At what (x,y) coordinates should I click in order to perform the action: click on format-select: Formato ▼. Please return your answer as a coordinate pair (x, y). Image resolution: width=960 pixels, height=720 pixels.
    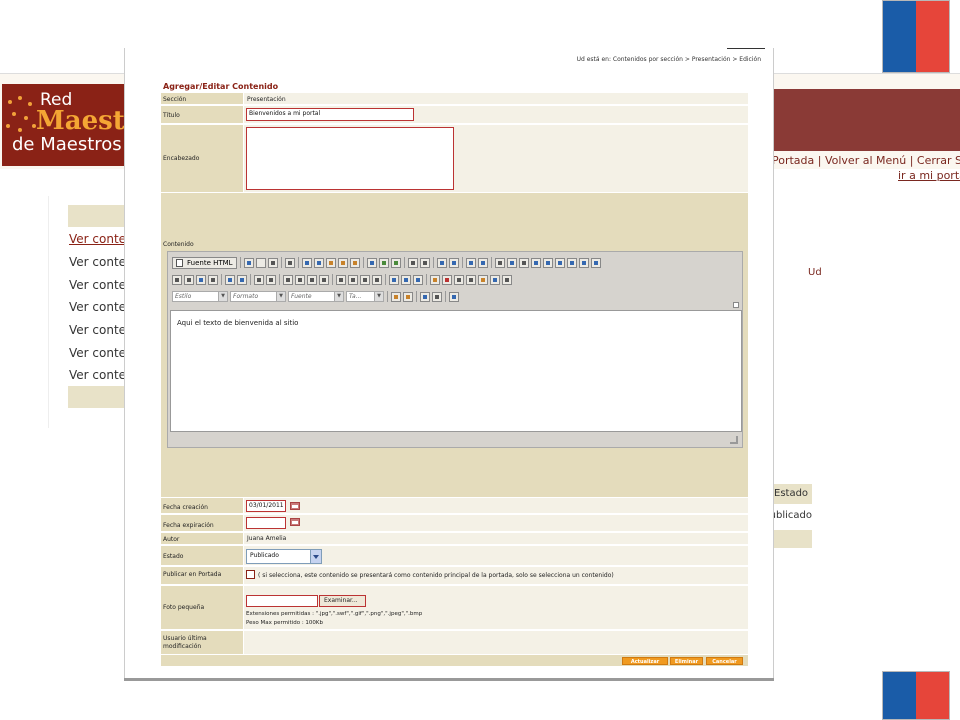
    Looking at the image, I should click on (258, 296).